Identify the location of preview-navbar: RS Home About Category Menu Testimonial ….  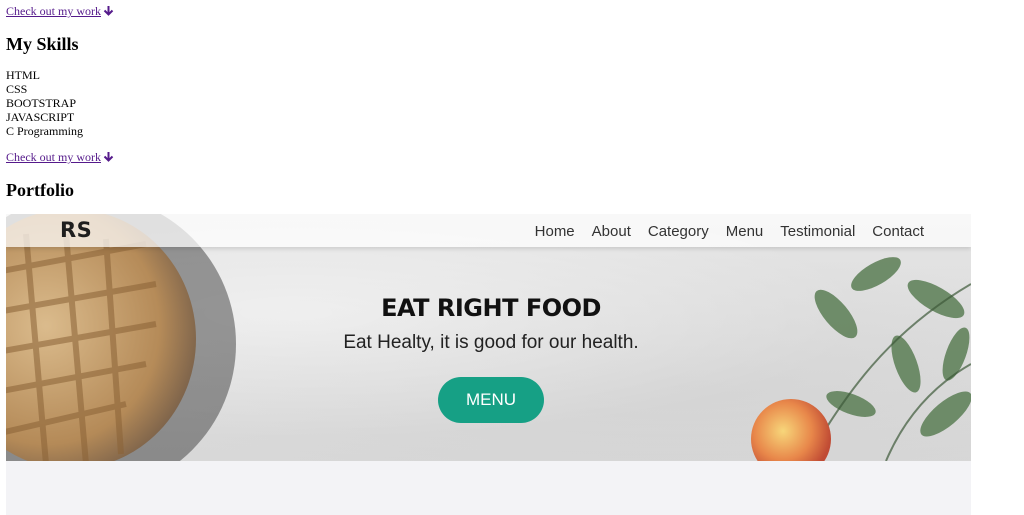
(488, 230).